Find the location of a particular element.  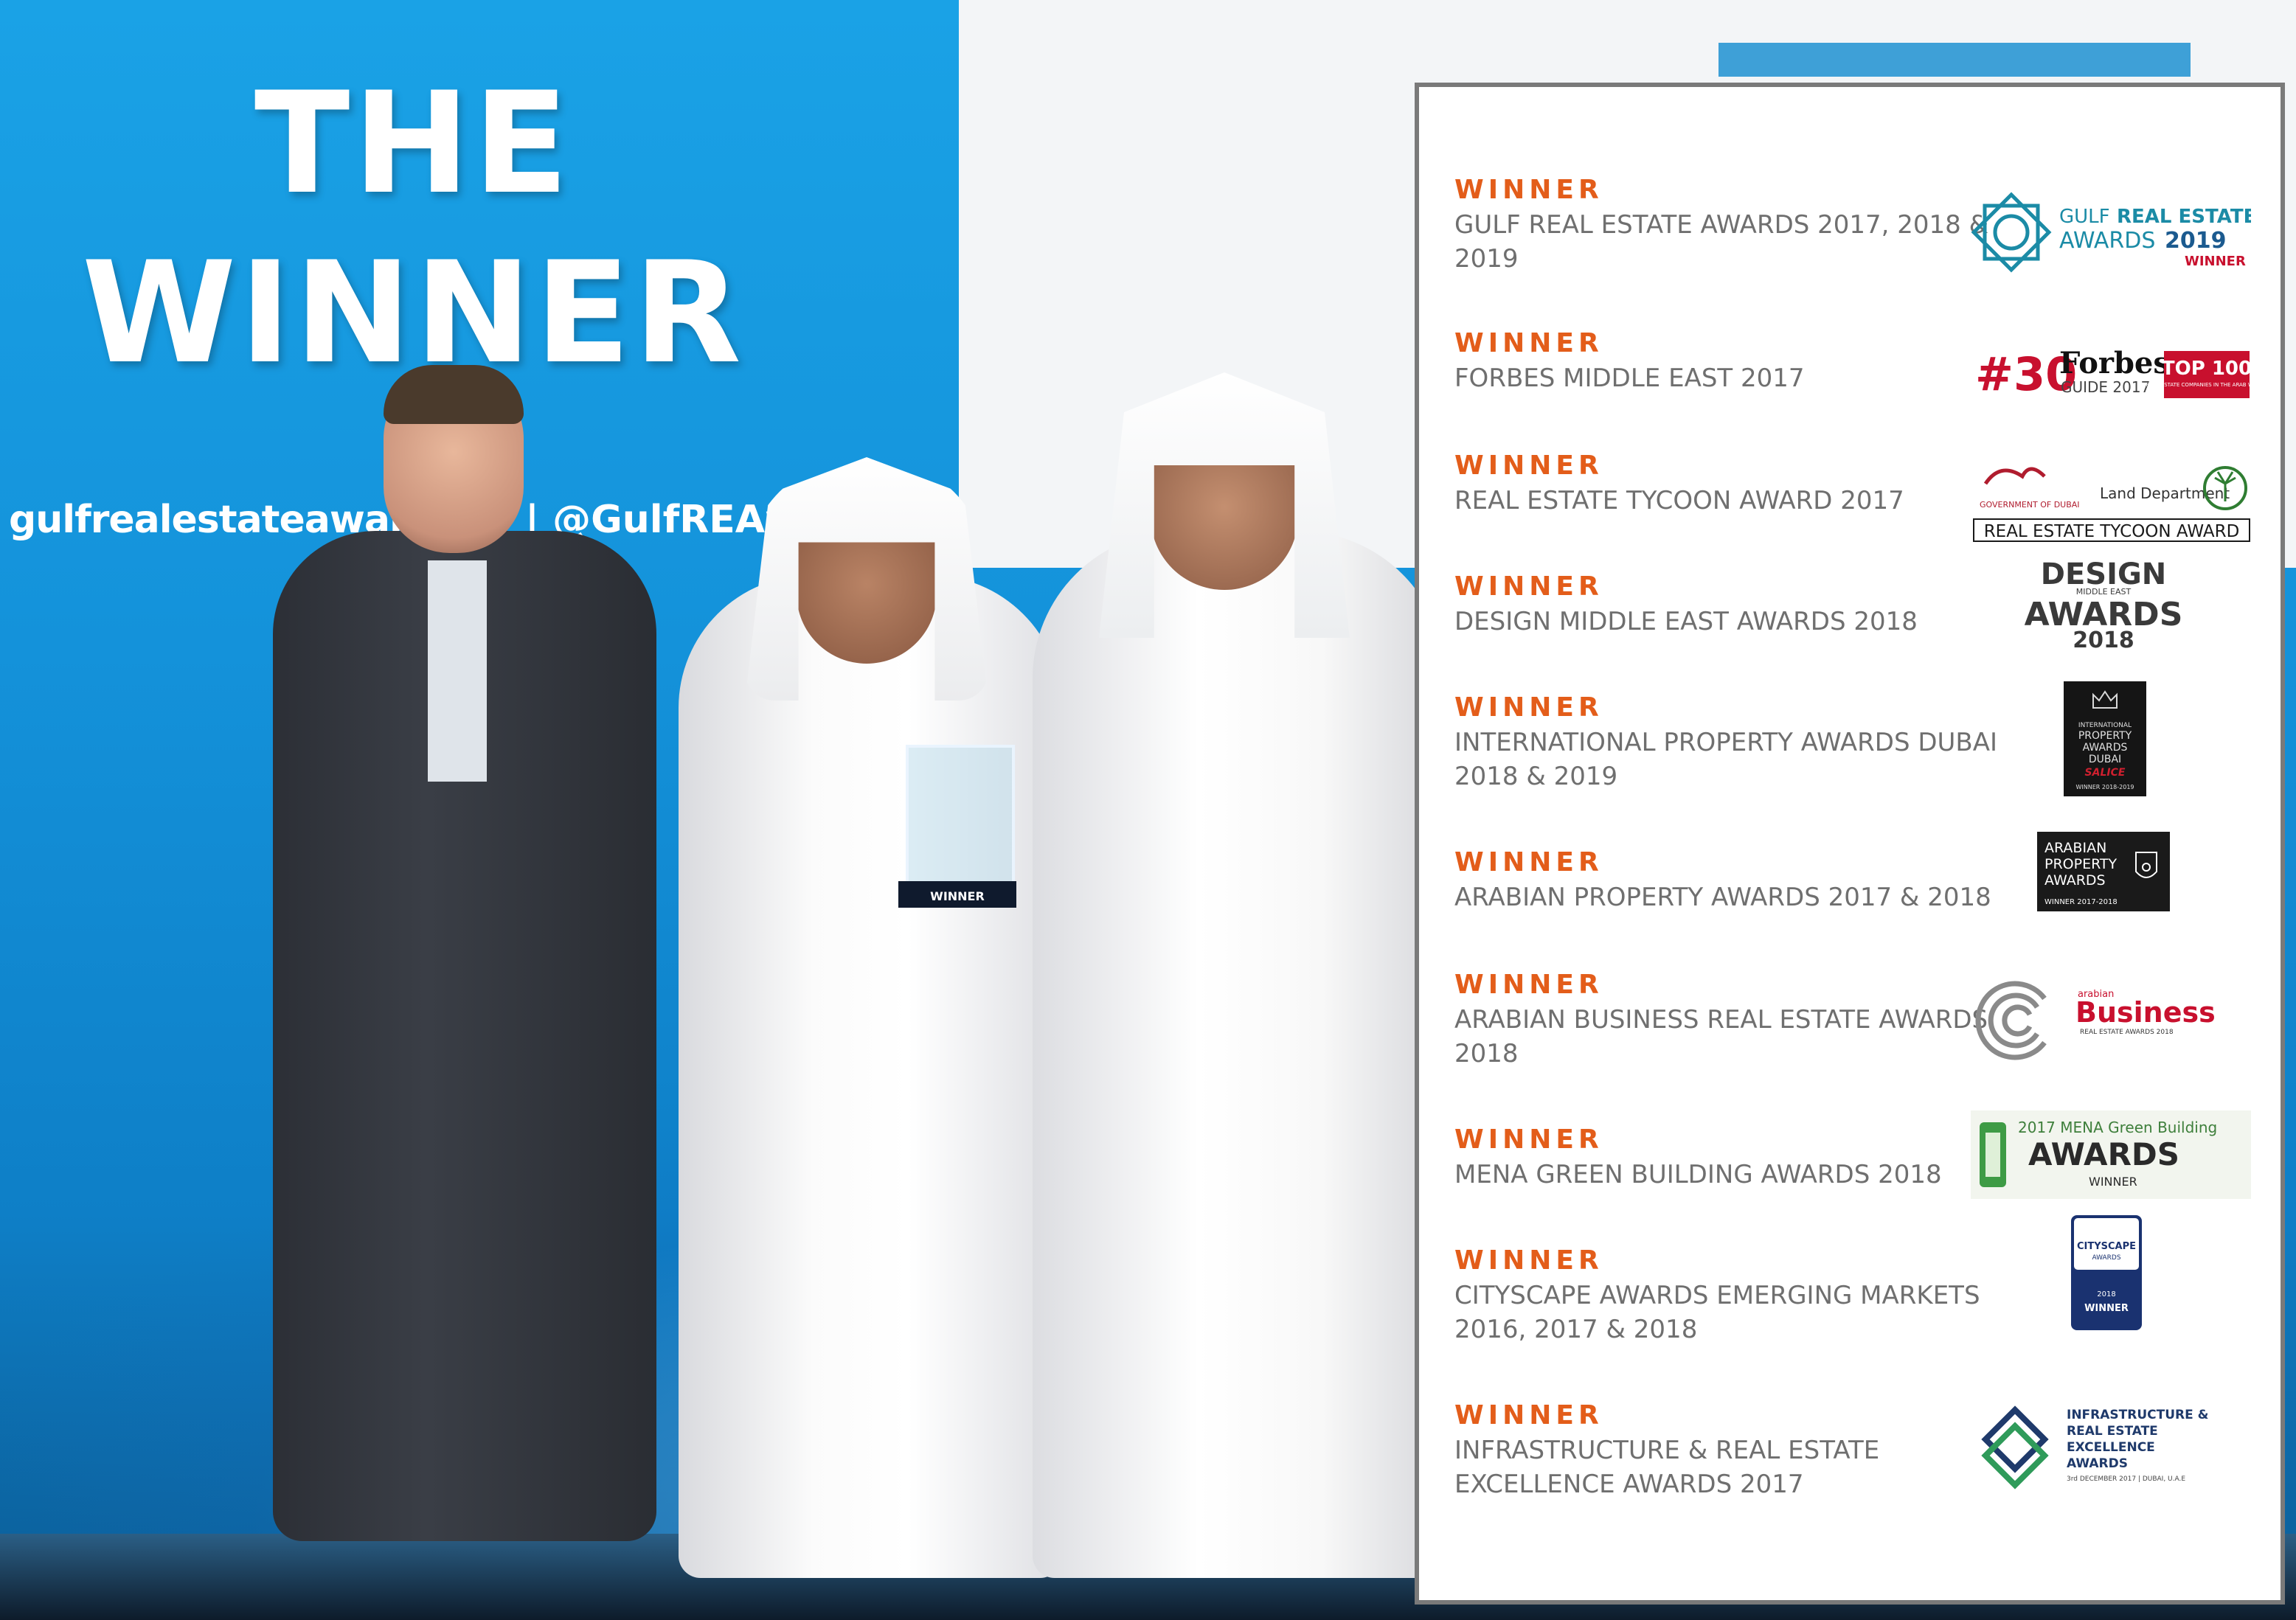

infra-line4: AWARDS is located at coordinates (2097, 1463).